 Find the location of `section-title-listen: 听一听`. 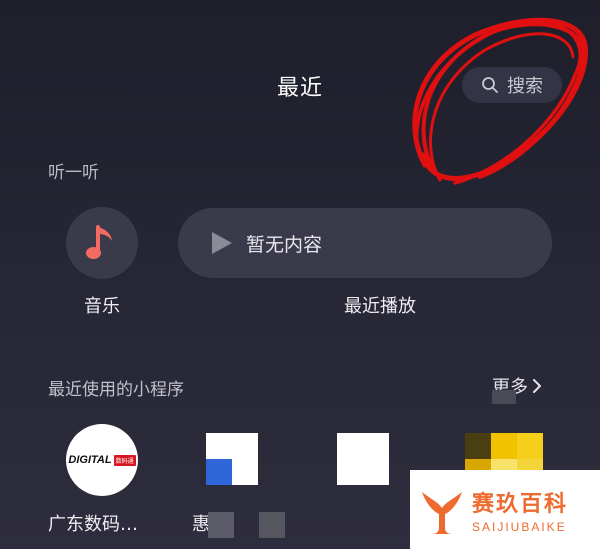

section-title-listen: 听一听 is located at coordinates (73, 173).